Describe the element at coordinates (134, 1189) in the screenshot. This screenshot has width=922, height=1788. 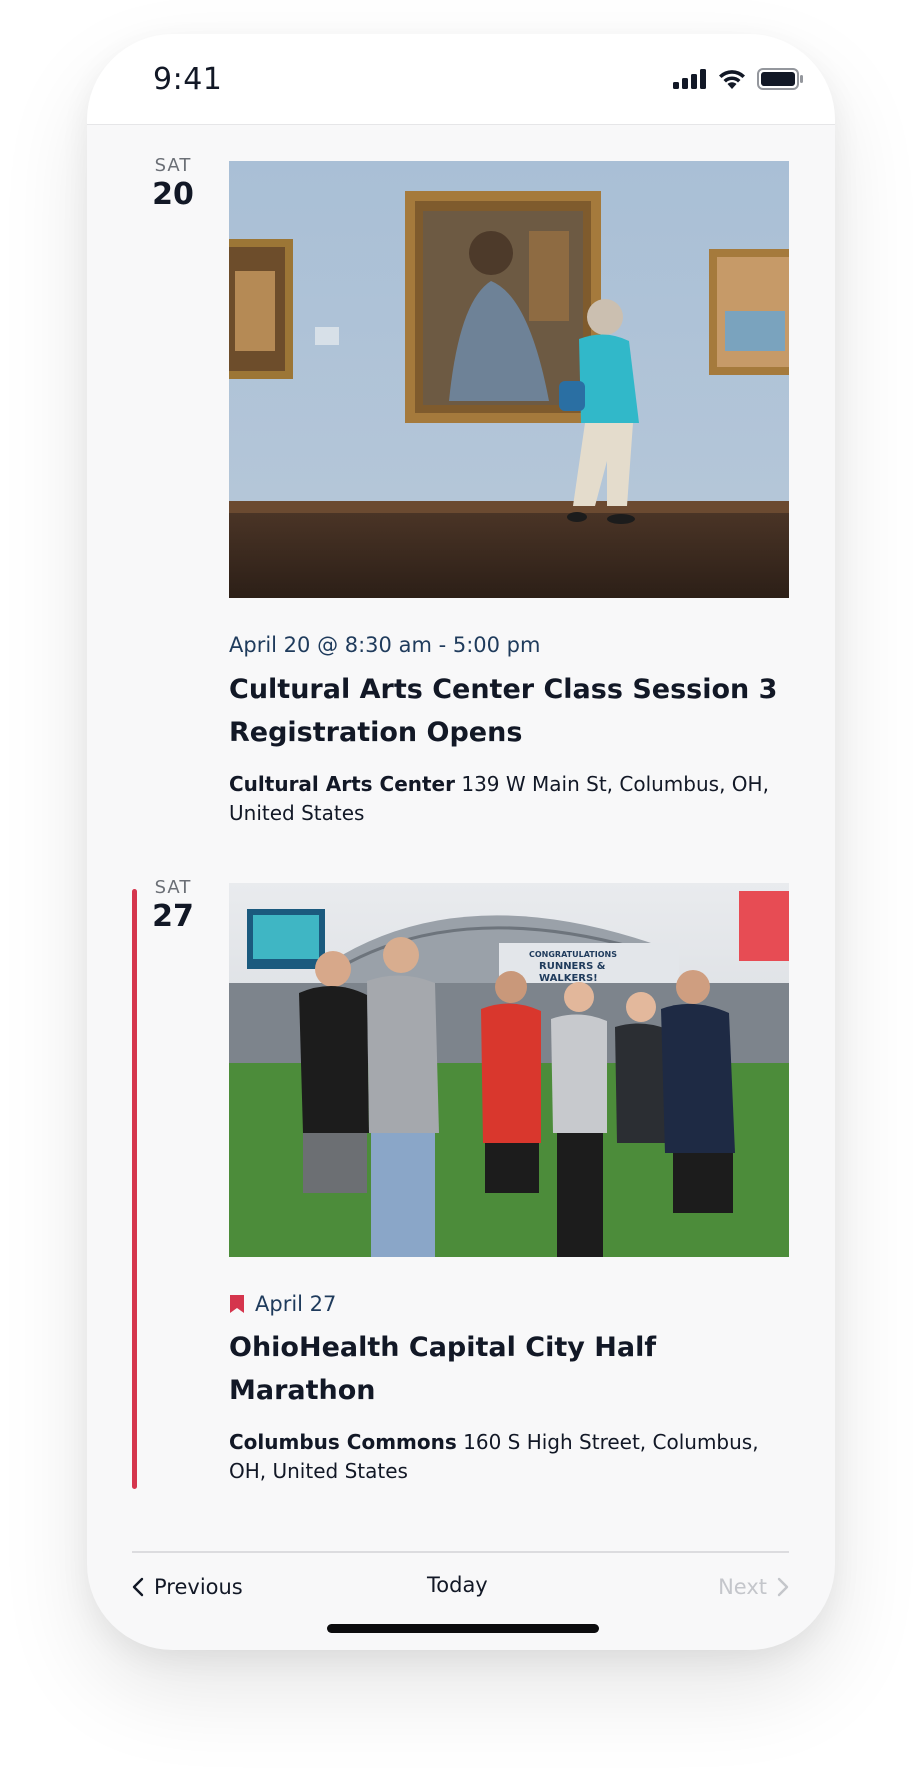
I see `featured-indicator-bar` at that location.